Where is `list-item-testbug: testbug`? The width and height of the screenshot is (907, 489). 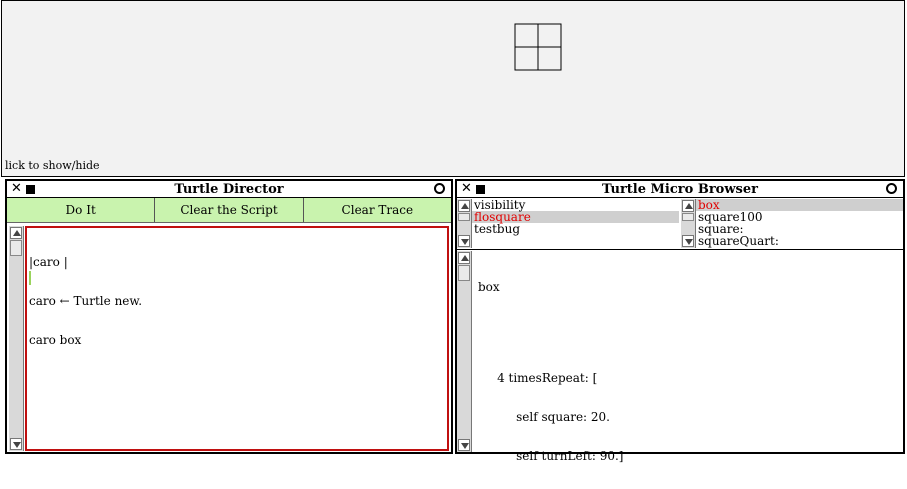 list-item-testbug: testbug is located at coordinates (575, 229).